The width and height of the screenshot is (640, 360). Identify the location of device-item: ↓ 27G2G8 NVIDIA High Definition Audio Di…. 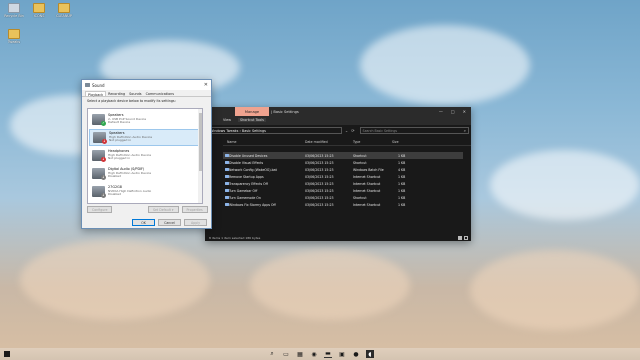
(144, 191).